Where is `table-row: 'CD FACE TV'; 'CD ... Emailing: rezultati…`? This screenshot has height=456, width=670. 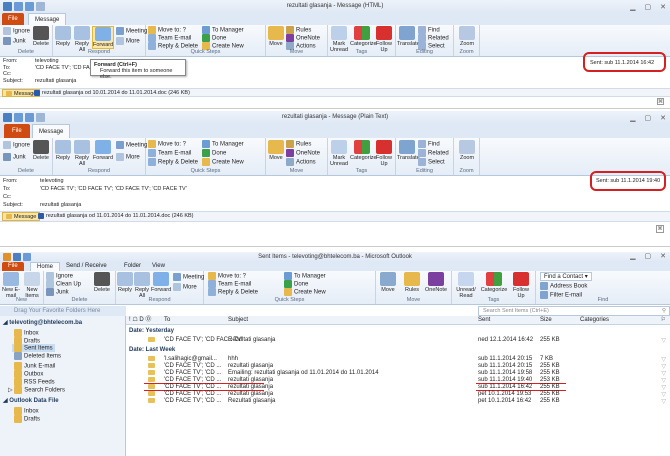 table-row: 'CD FACE TV'; 'CD ... Emailing: rezultati… is located at coordinates (398, 373).